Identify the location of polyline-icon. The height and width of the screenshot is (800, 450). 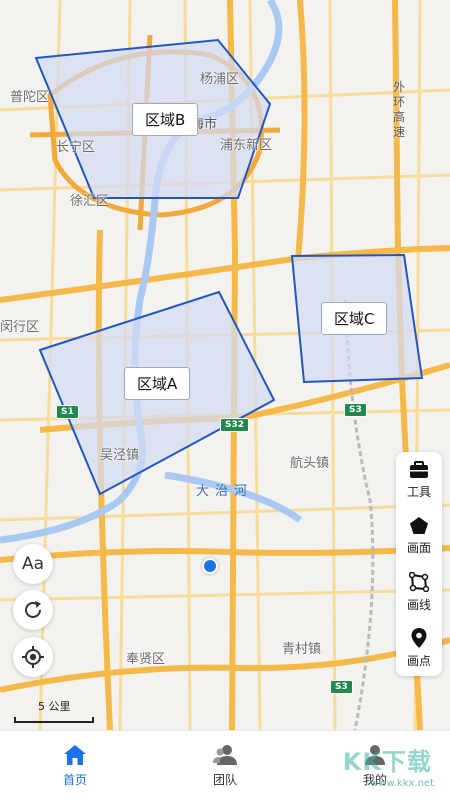
(419, 581).